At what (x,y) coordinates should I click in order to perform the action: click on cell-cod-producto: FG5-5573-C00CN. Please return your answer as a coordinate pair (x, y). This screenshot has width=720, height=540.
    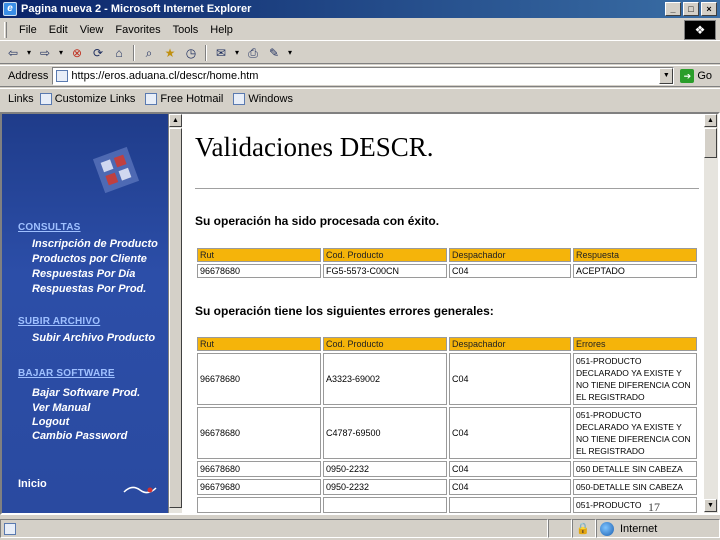
    Looking at the image, I should click on (385, 271).